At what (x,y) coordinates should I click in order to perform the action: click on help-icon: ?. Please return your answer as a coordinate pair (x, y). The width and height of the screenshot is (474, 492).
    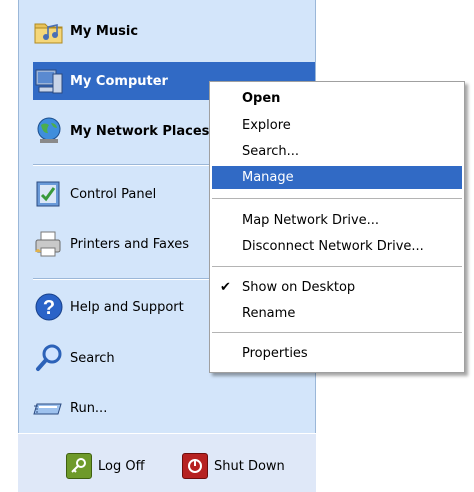
    Looking at the image, I should click on (49, 307).